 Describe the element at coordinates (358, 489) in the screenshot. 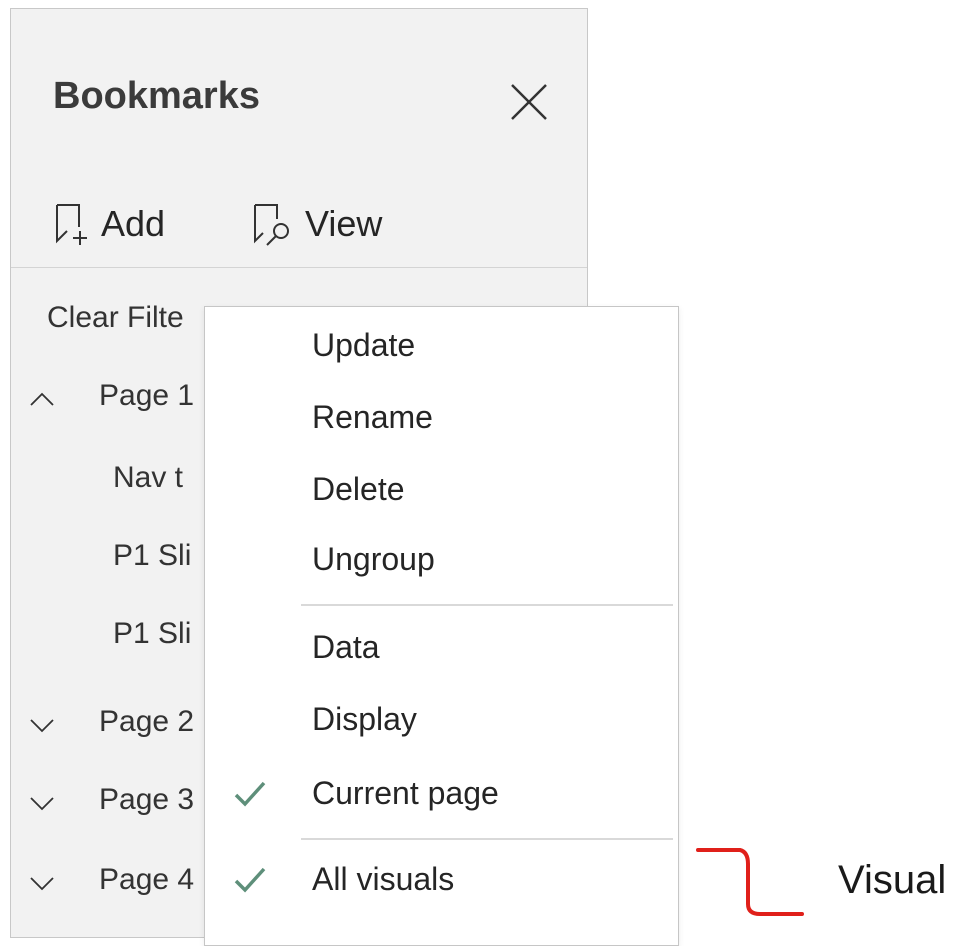

I see `menu-item-label: Delete` at that location.